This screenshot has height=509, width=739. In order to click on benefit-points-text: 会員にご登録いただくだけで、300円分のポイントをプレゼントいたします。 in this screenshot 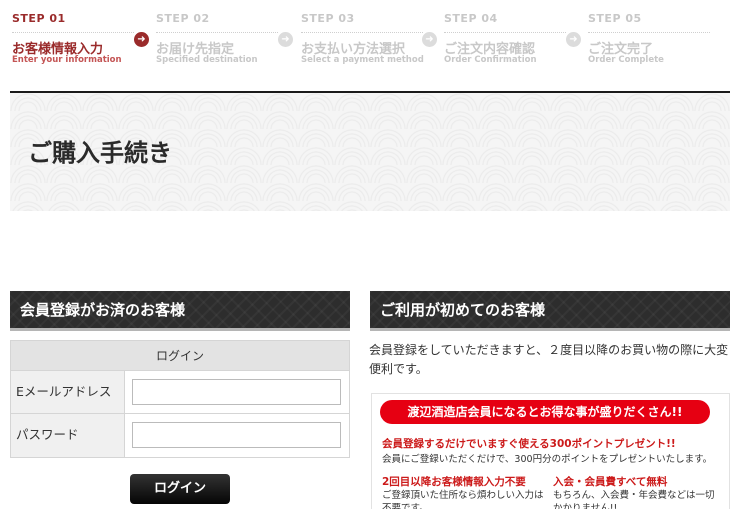, I will do `click(547, 459)`.